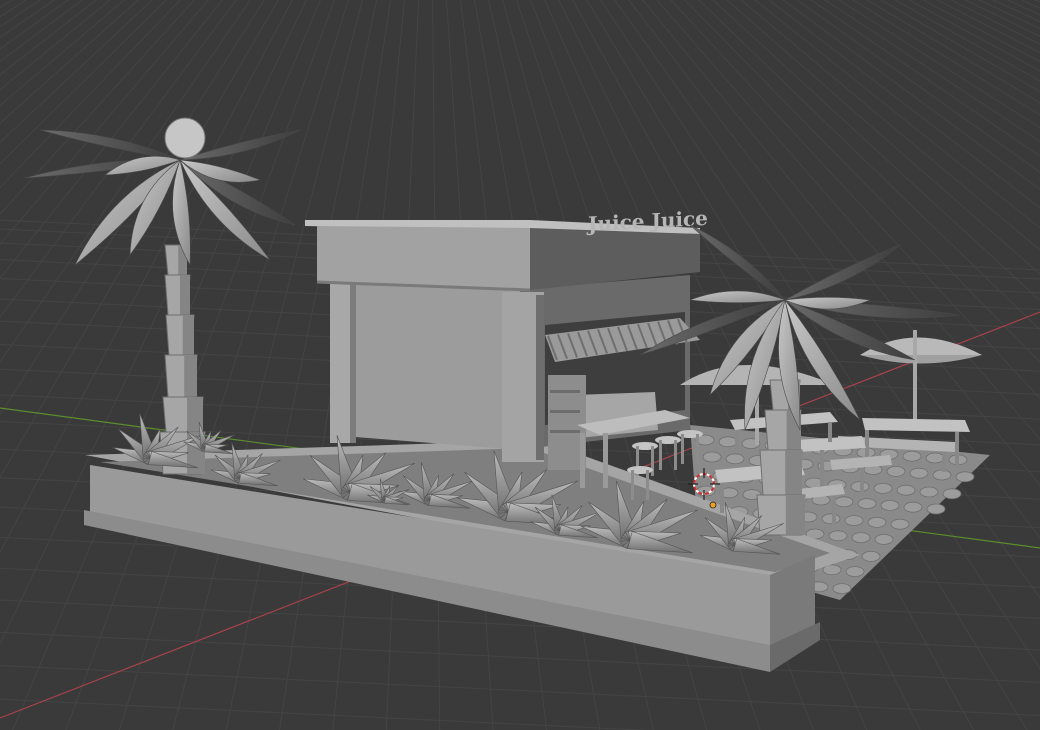  What do you see at coordinates (423, 258) in the screenshot?
I see `kiosk-roof-front` at bounding box center [423, 258].